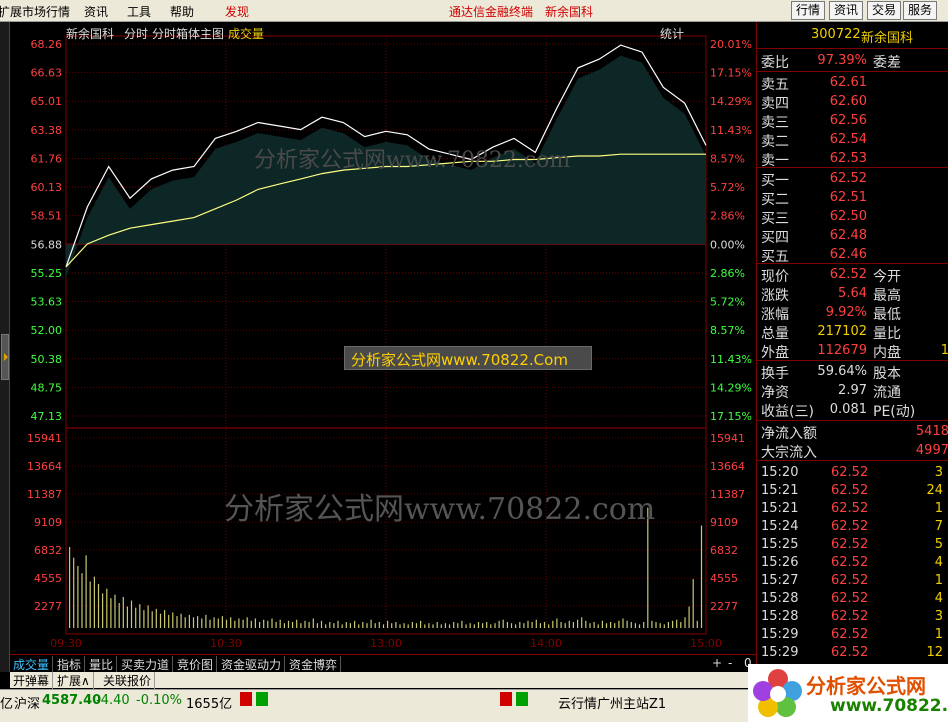  I want to click on stat-row: 涨幅 9.92% 最低, so click(852, 313).